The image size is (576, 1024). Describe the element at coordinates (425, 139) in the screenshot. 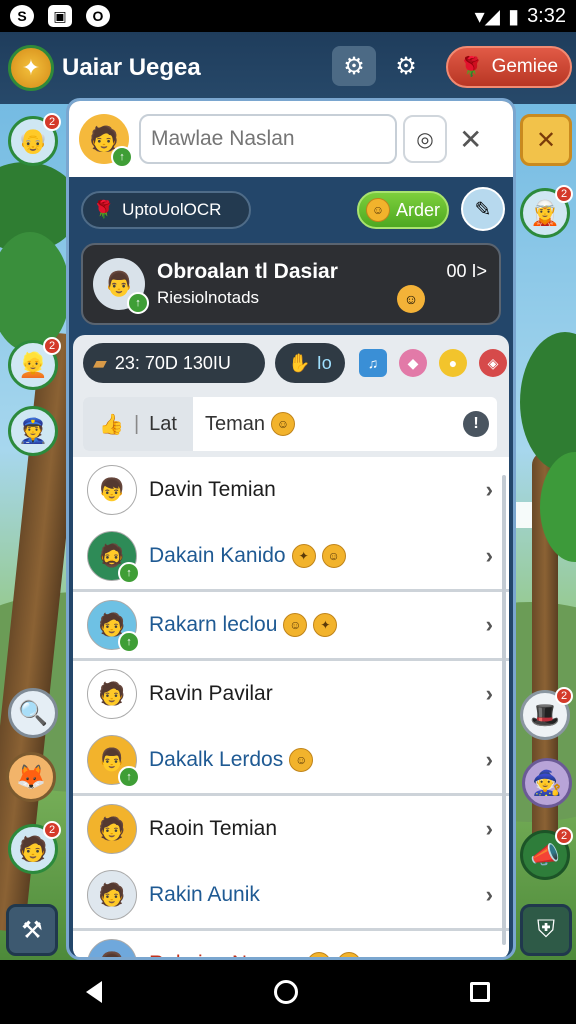

I see `filter-icon: ◎` at that location.